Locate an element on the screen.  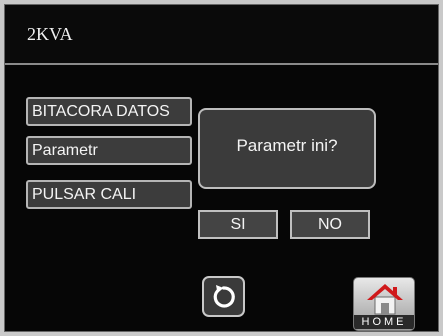
confirm-dialog: Parametr ini? is located at coordinates (287, 148).